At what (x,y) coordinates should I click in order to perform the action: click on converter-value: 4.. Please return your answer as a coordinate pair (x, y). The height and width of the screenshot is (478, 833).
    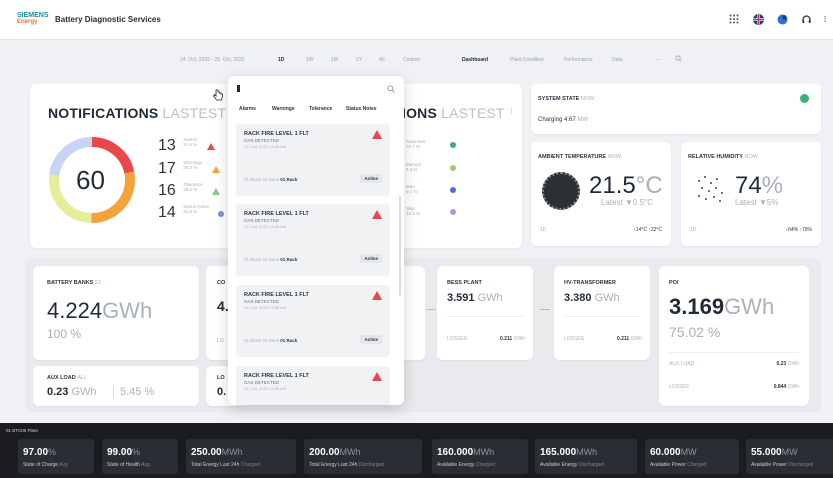
    Looking at the image, I should click on (223, 306).